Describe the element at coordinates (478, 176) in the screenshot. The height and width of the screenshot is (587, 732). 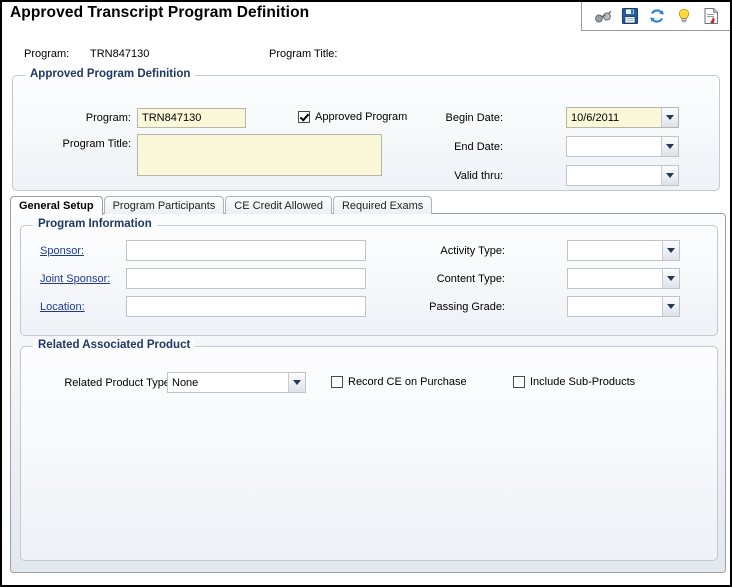
I see `valid-thru-label: Valid thru:` at that location.